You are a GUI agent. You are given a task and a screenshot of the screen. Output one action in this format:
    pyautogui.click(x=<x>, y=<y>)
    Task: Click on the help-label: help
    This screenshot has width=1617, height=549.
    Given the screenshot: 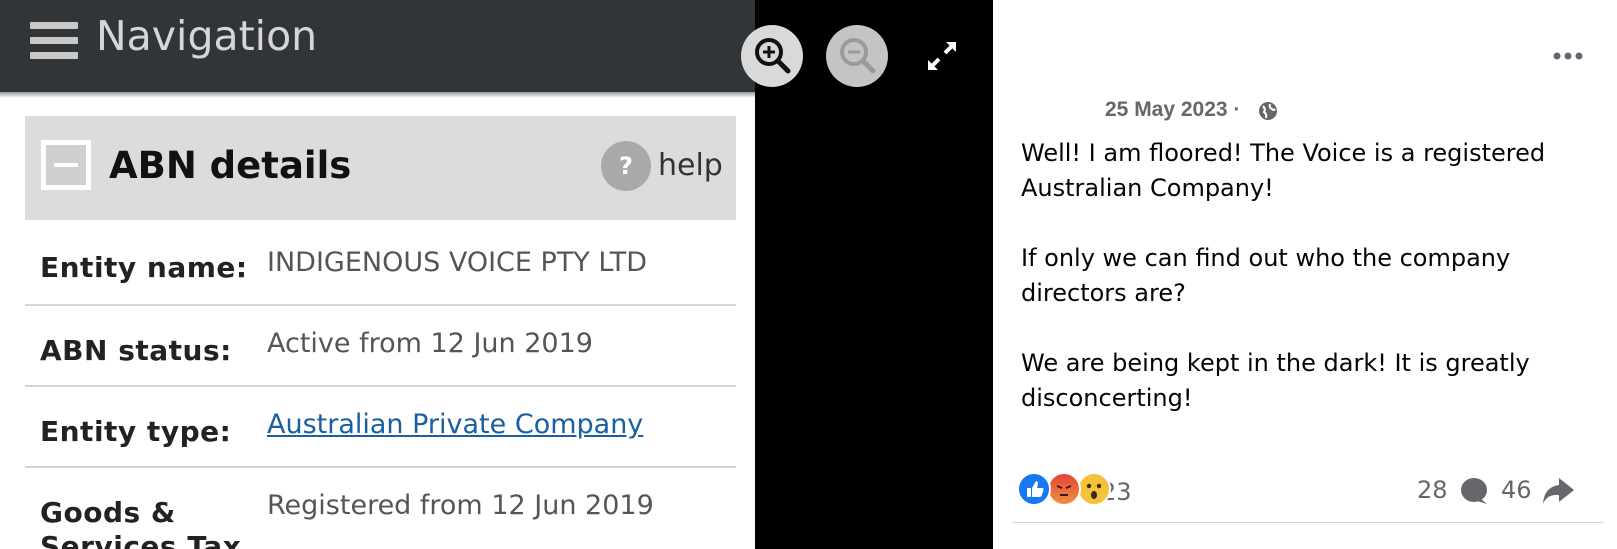 What is the action you would take?
    pyautogui.click(x=690, y=165)
    